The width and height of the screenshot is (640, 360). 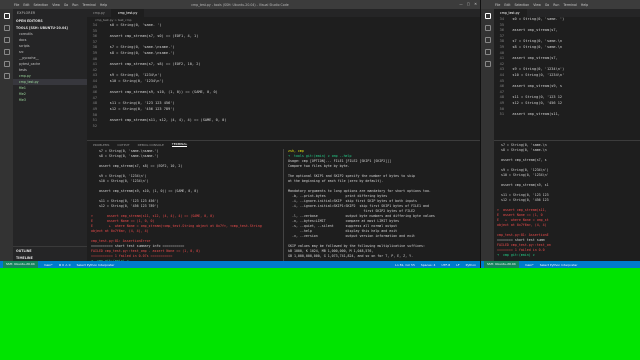 I want to click on remote-explorer-icon, so click(x=6, y=76).